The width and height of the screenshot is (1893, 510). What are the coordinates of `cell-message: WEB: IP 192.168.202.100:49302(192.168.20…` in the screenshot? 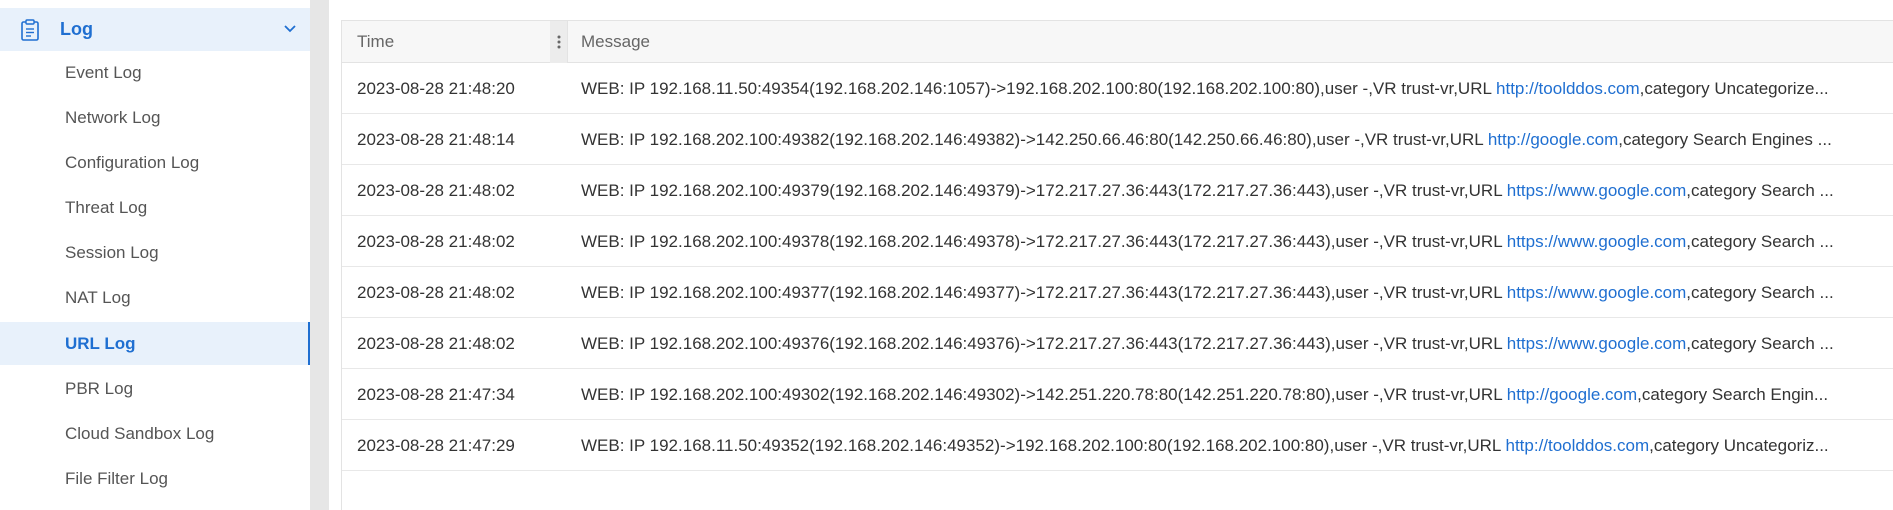 It's located at (1231, 394).